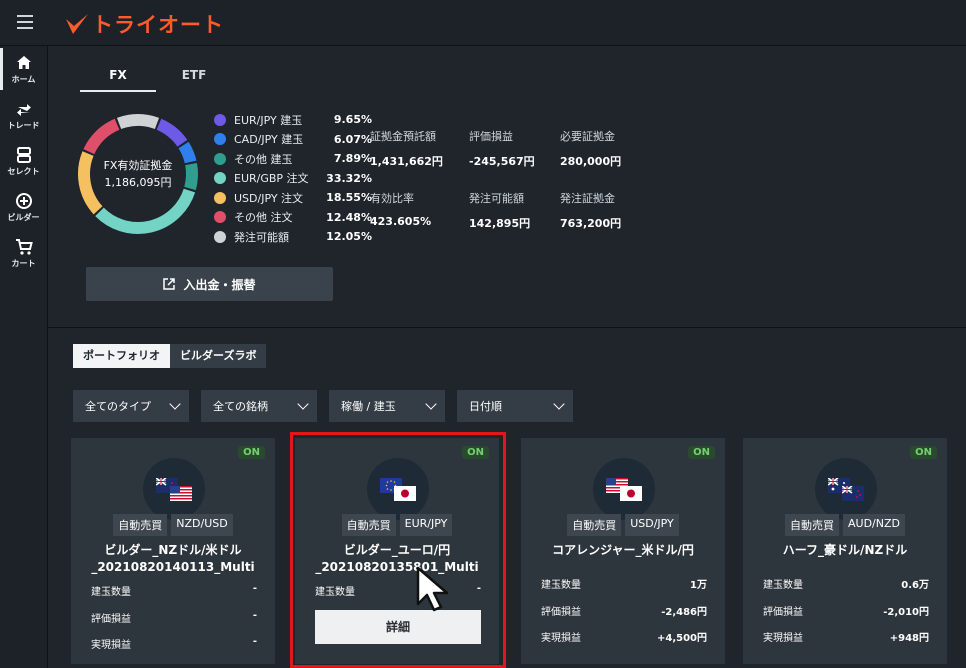 The width and height of the screenshot is (966, 668). What do you see at coordinates (874, 525) in the screenshot?
I see `pair-tag: AUD/NZD` at bounding box center [874, 525].